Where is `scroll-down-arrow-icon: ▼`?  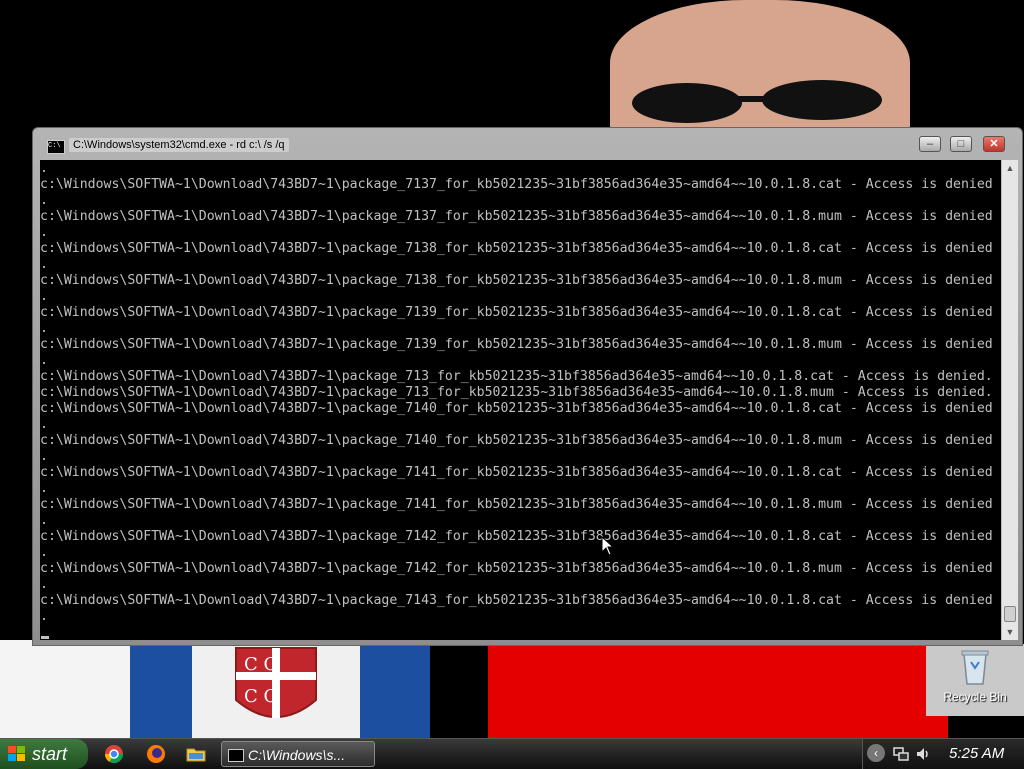
scroll-down-arrow-icon: ▼ is located at coordinates (1010, 632).